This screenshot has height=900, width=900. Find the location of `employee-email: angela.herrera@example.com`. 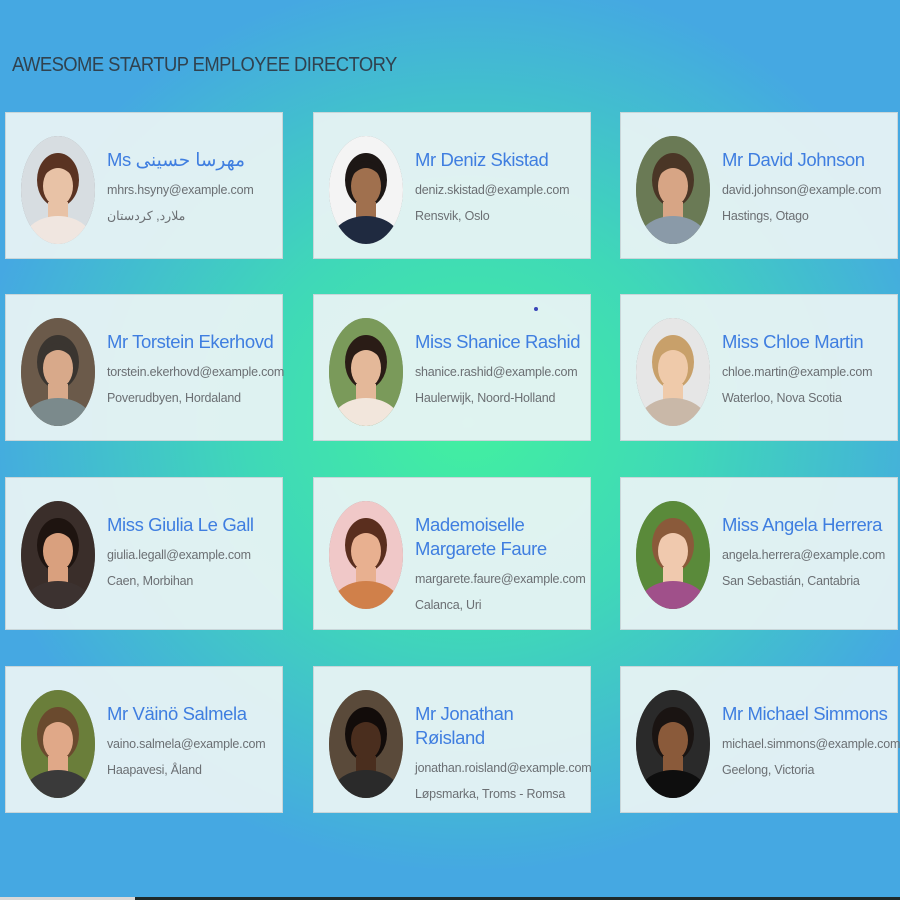

employee-email: angela.herrera@example.com is located at coordinates (804, 555).